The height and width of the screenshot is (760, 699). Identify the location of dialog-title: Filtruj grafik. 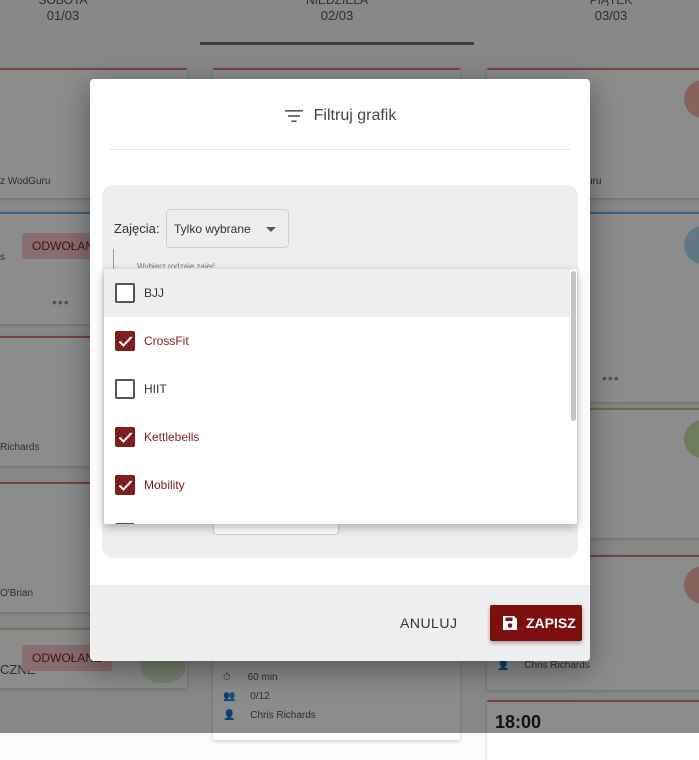
(340, 116).